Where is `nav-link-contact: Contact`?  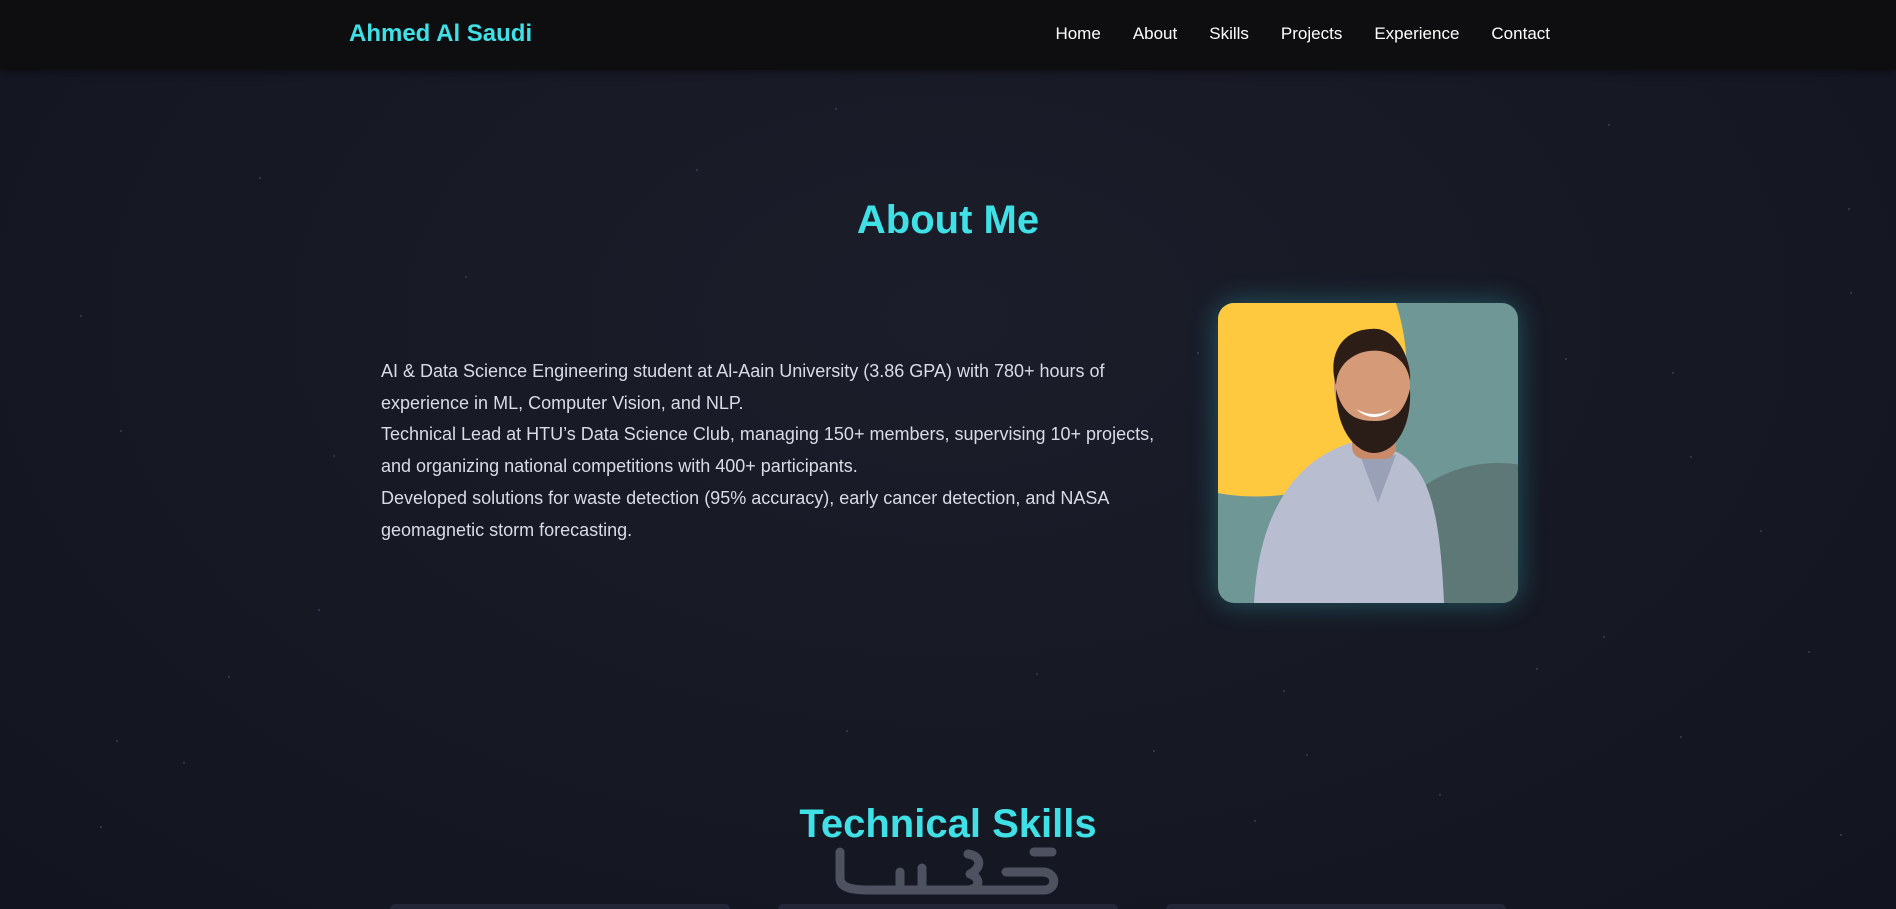
nav-link-contact: Contact is located at coordinates (1520, 34).